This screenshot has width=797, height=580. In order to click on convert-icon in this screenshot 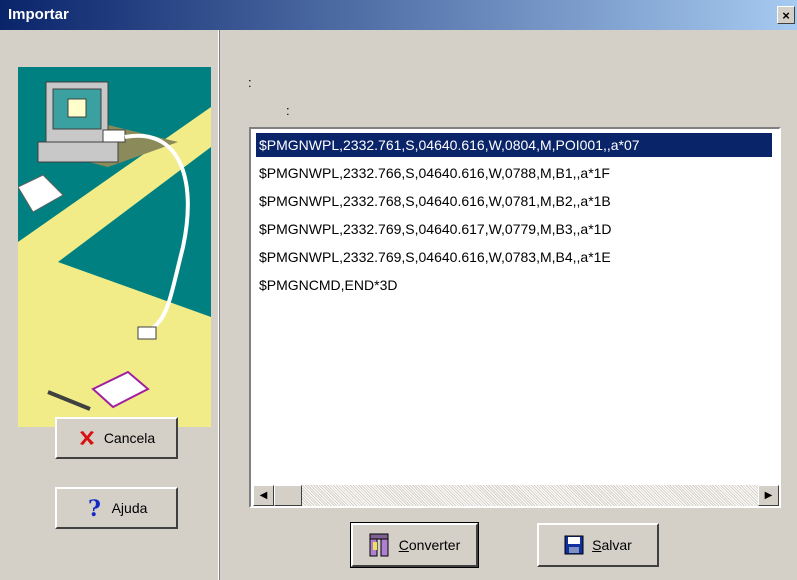, I will do `click(379, 545)`.